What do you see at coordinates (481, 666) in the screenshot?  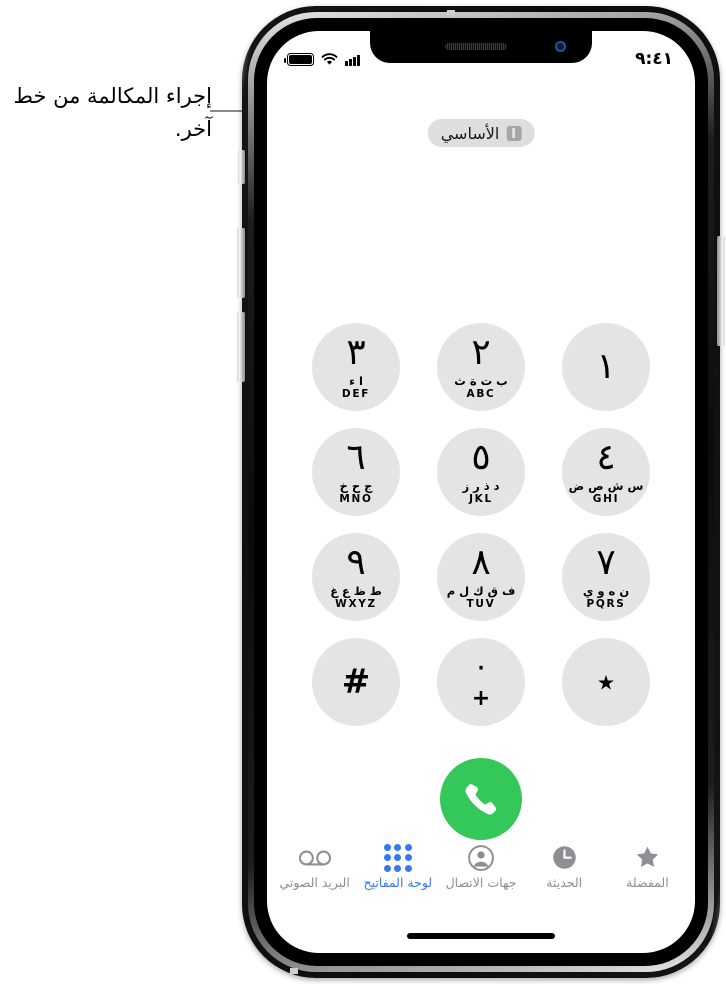 I see `key-digit: ٠` at bounding box center [481, 666].